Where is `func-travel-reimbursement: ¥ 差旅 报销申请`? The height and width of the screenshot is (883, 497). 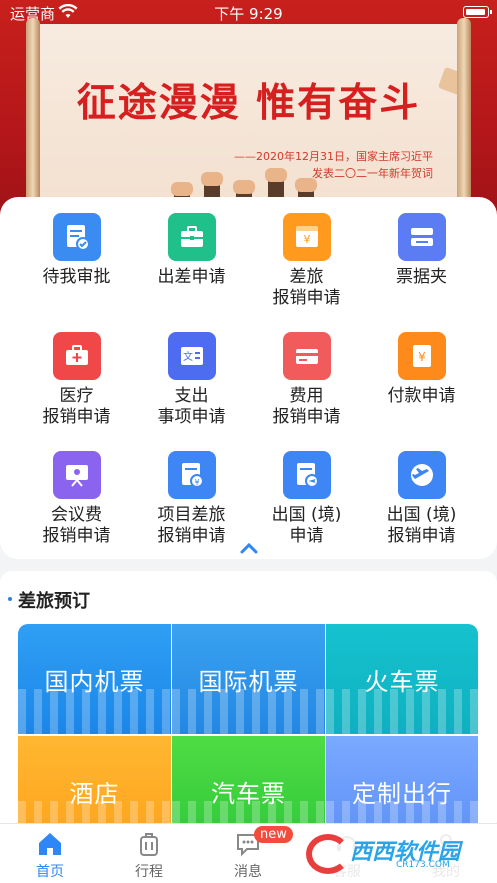 func-travel-reimbursement: ¥ 差旅 报销申请 is located at coordinates (306, 272).